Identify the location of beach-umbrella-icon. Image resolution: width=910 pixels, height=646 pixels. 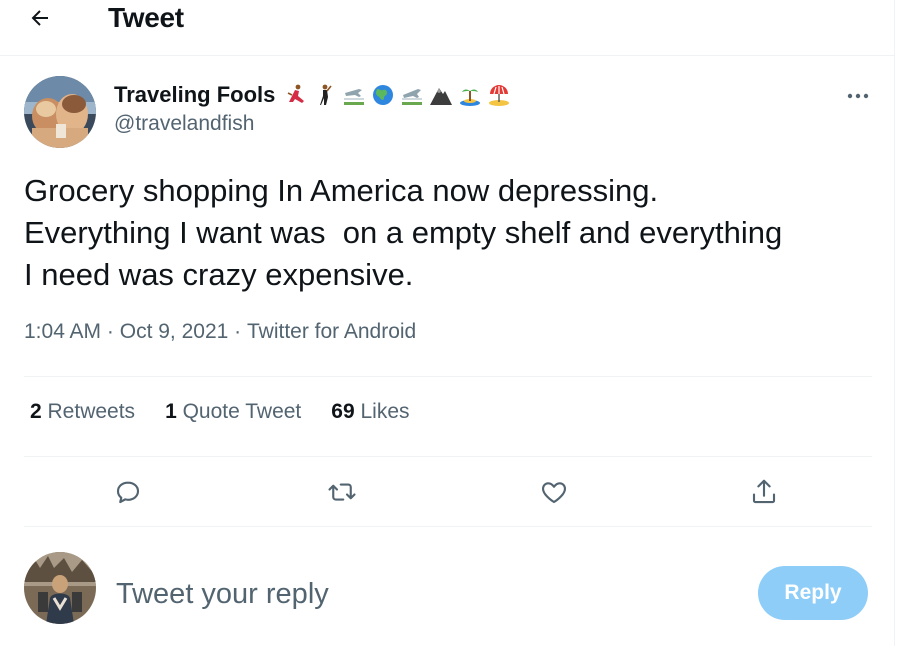
(499, 95).